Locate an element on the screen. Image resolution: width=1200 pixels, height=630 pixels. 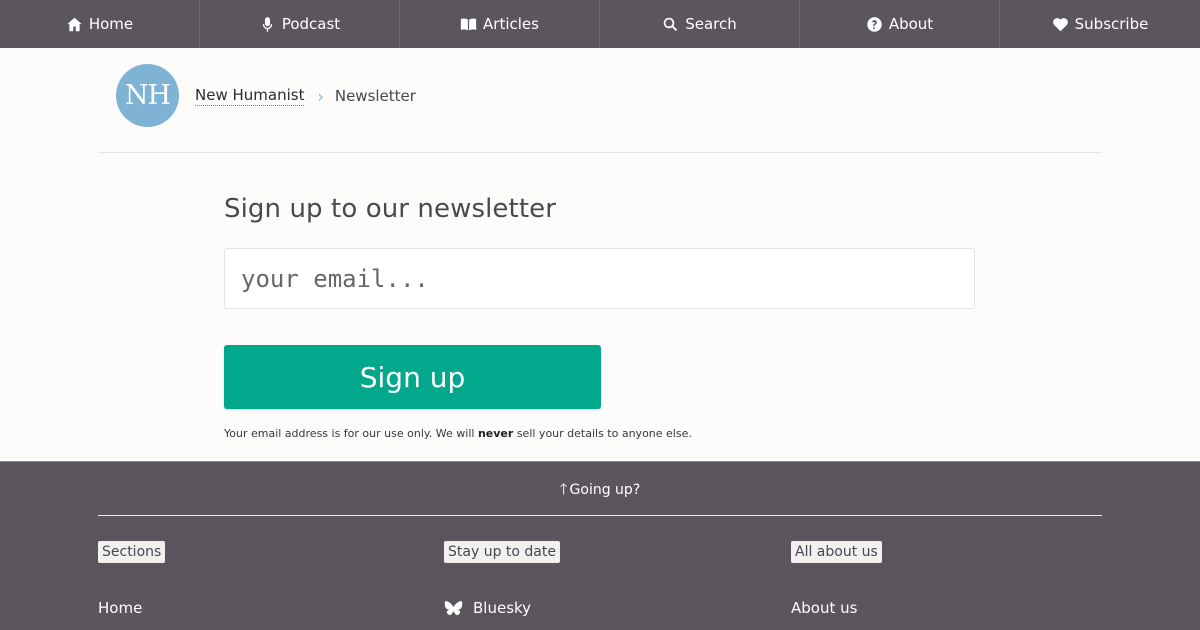
book-icon is located at coordinates (468, 23).